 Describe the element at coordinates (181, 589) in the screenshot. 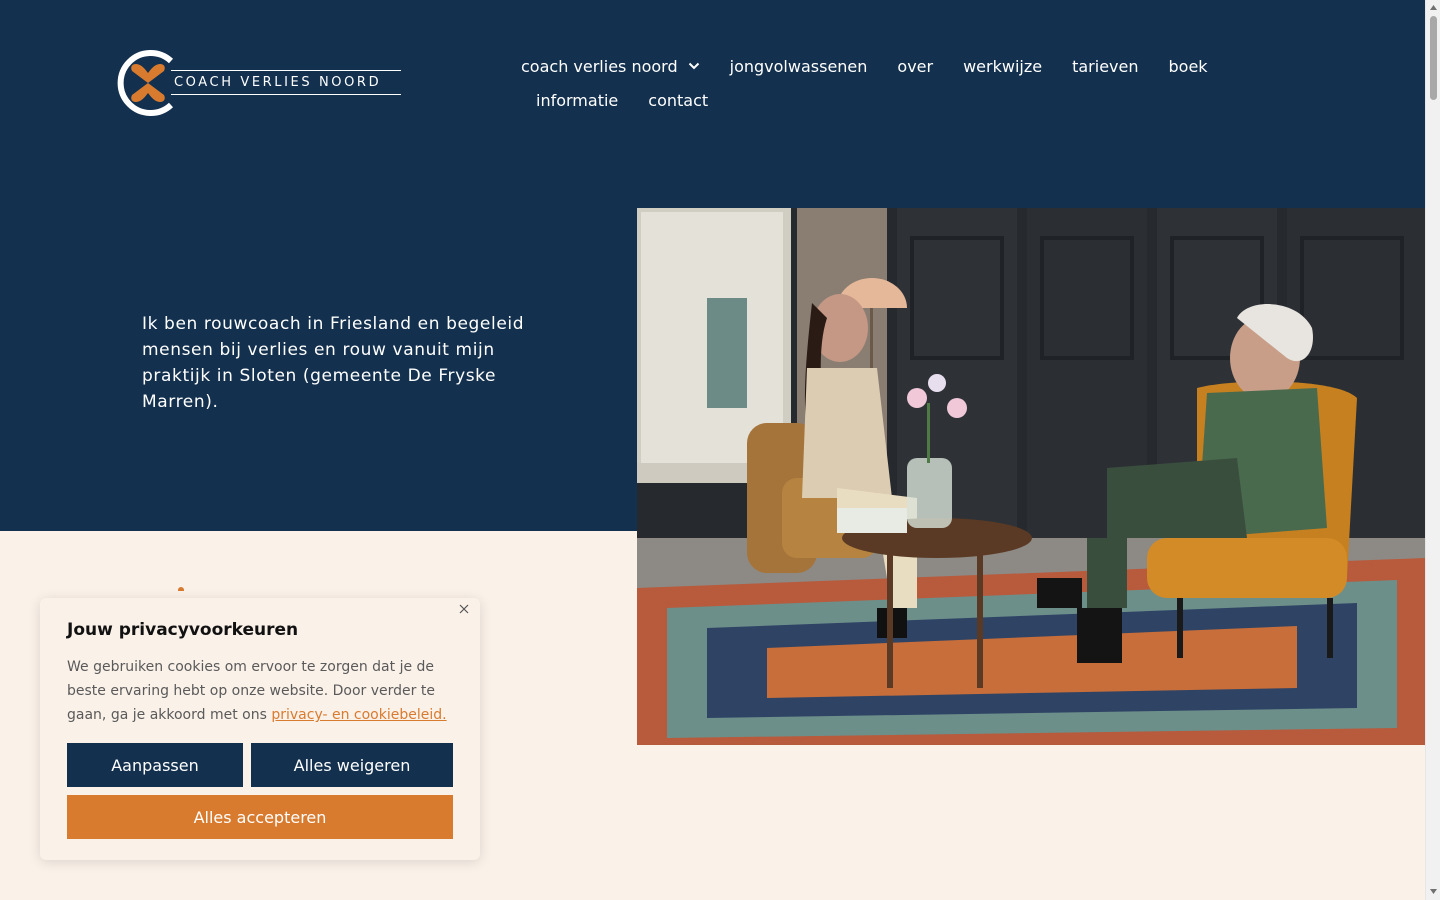

I see `decorative-dot` at that location.